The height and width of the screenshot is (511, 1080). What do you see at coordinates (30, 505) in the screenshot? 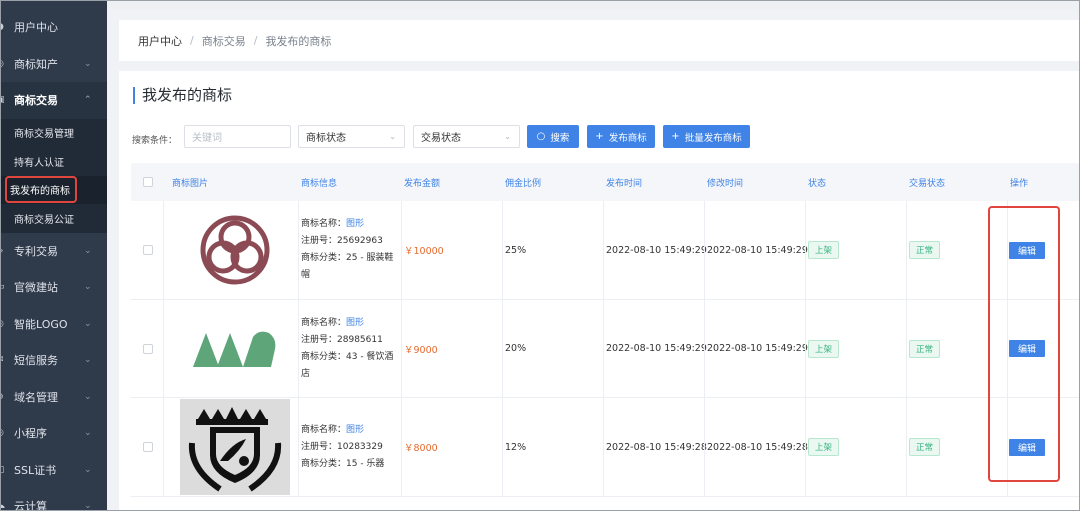
I see `sidebar-item-label: 云计算` at bounding box center [30, 505].